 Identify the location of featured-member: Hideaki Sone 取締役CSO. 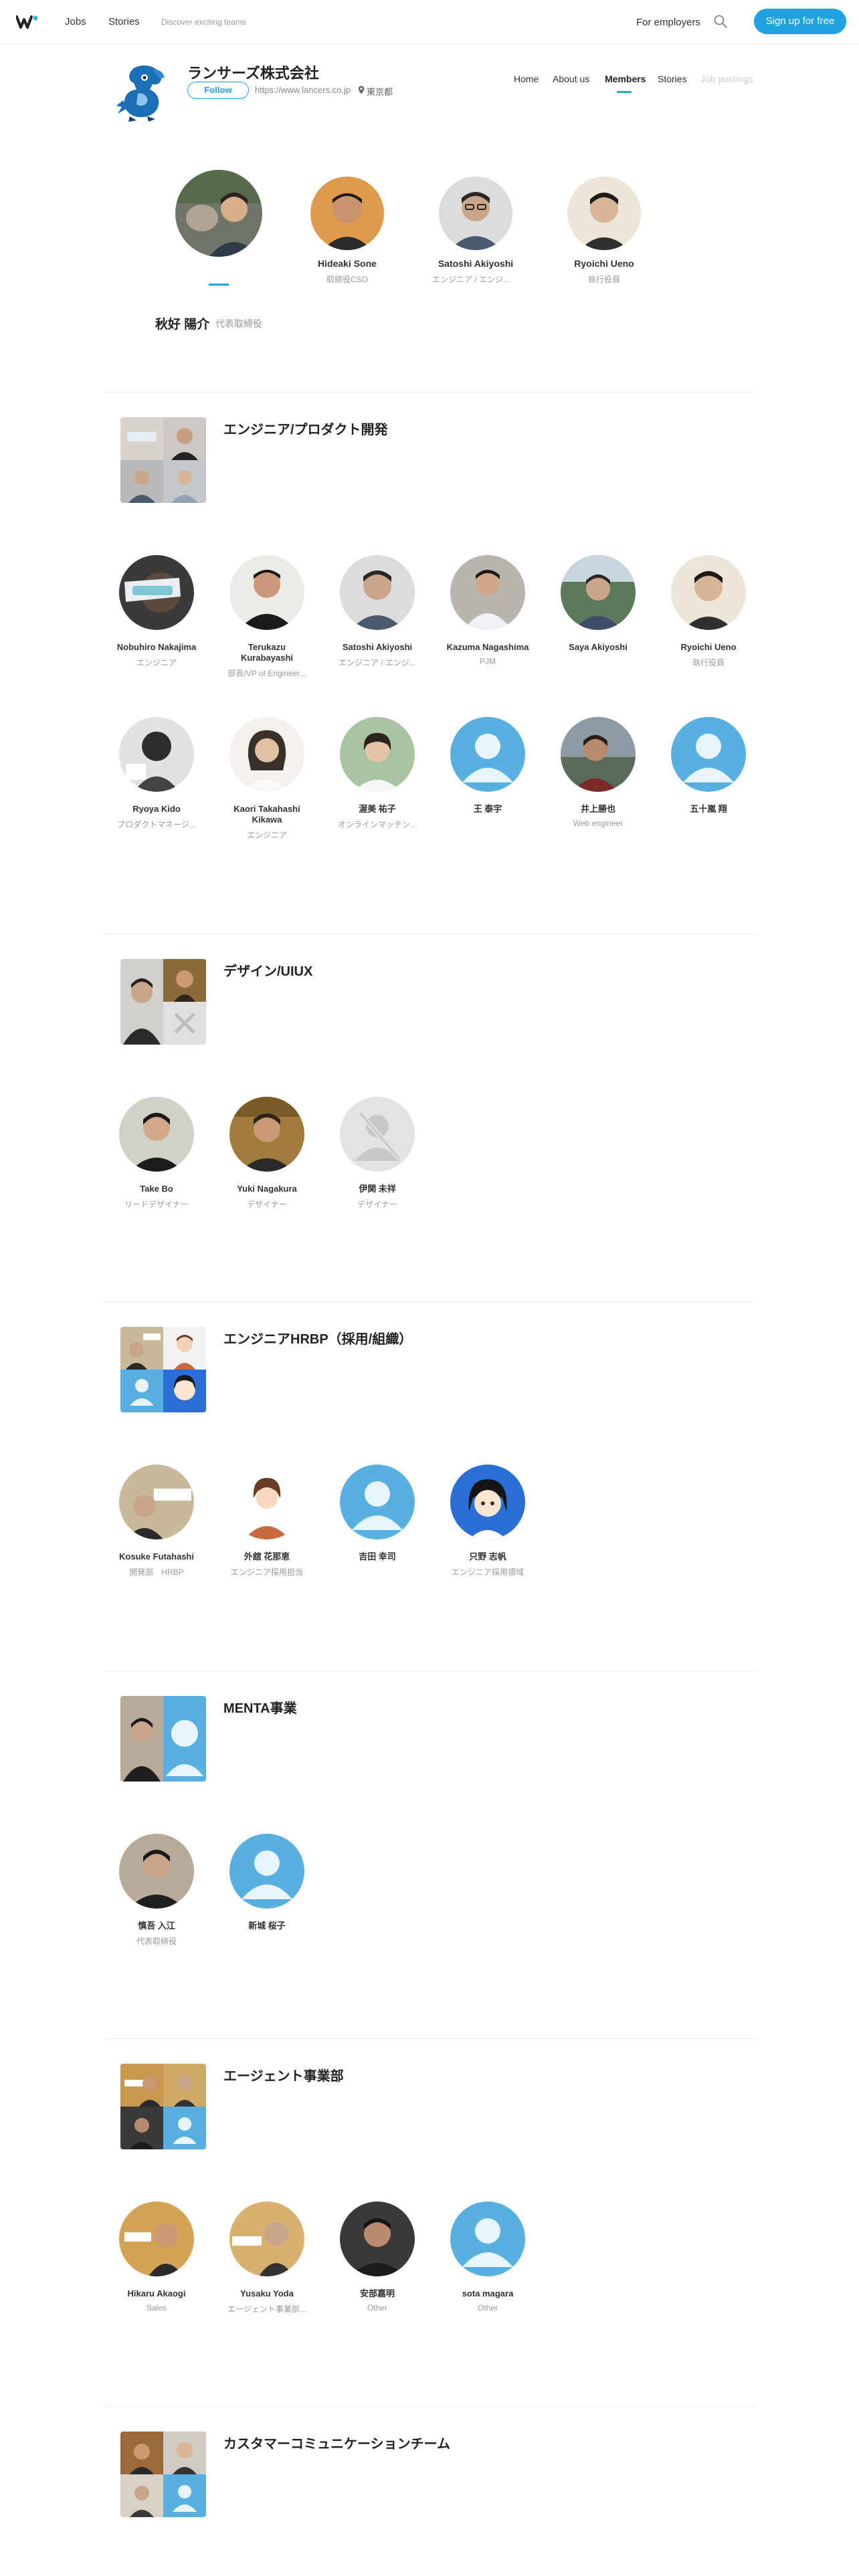
(347, 231).